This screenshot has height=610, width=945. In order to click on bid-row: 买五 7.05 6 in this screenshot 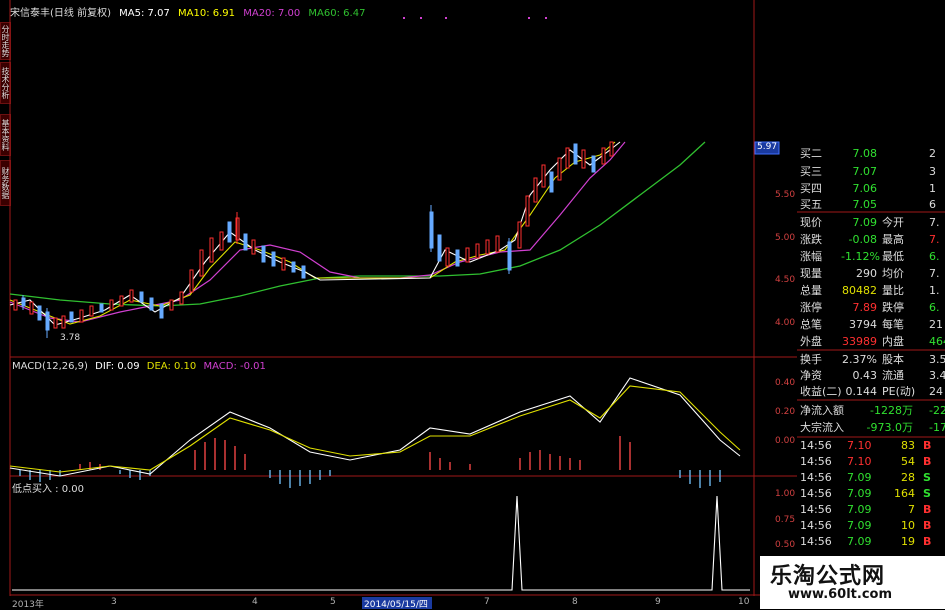, I will do `click(871, 205)`.